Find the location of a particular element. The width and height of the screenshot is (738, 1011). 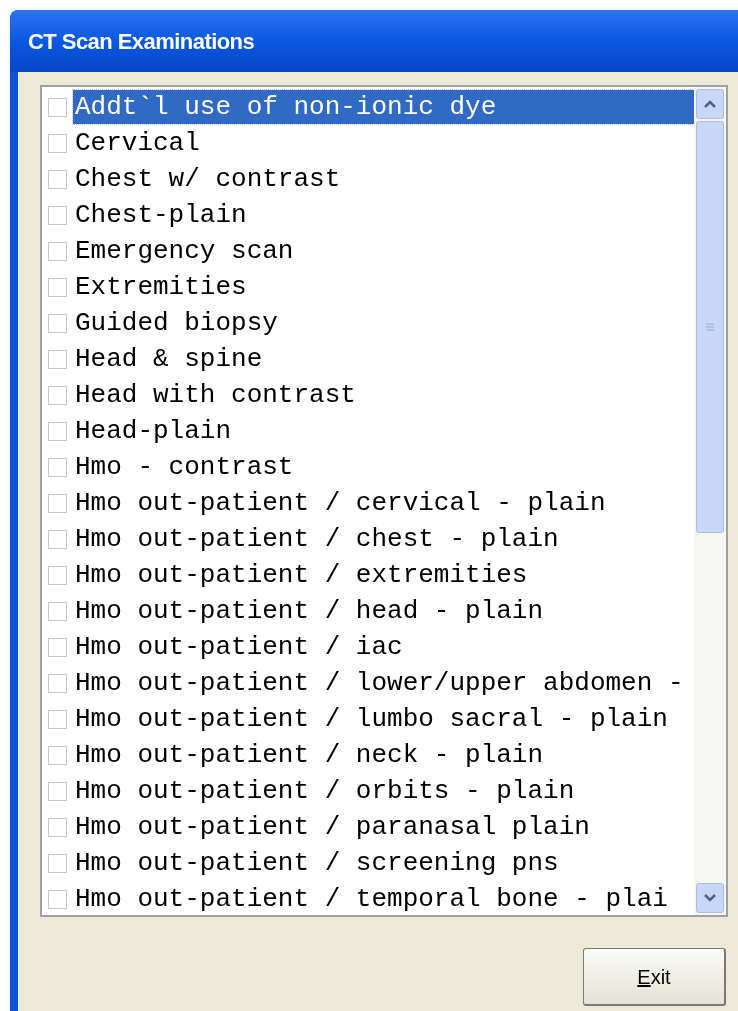

list-item: Hmo out-patient / orbits - plain is located at coordinates (324, 791).